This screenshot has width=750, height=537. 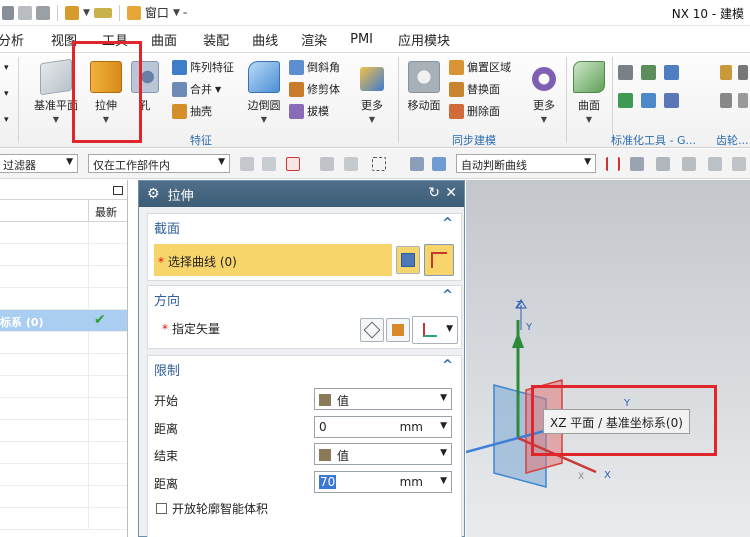 I want to click on section-header: 限制 ^, so click(x=304, y=367).